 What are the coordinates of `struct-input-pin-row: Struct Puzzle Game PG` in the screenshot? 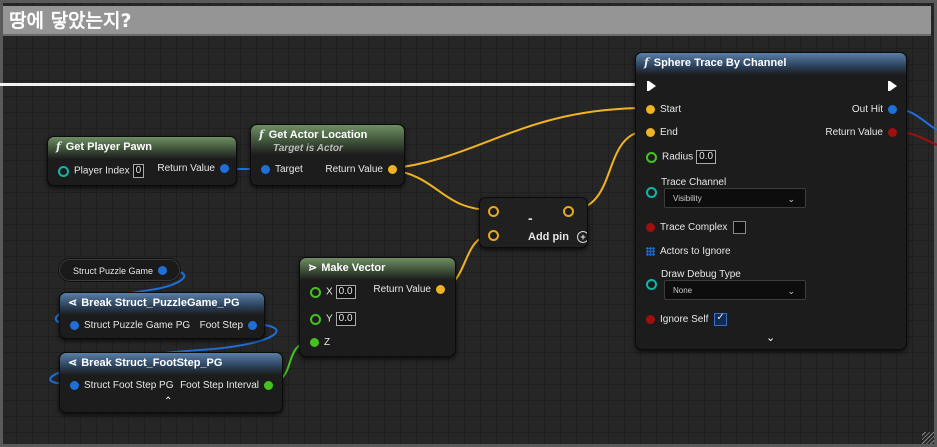 It's located at (130, 325).